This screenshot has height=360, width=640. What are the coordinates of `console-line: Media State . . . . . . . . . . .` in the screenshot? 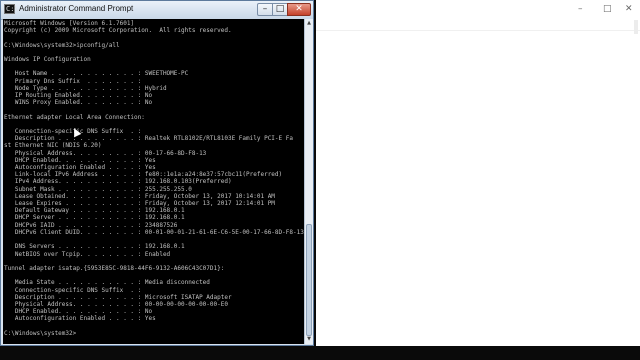 It's located at (107, 283).